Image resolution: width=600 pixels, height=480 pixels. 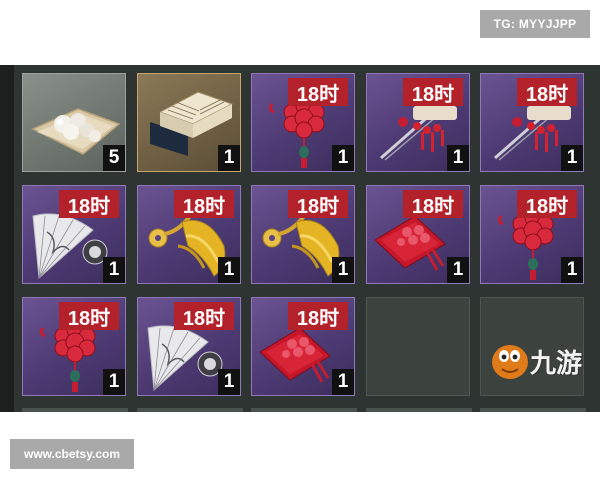 I want to click on quantity-badge: 5, so click(x=114, y=158).